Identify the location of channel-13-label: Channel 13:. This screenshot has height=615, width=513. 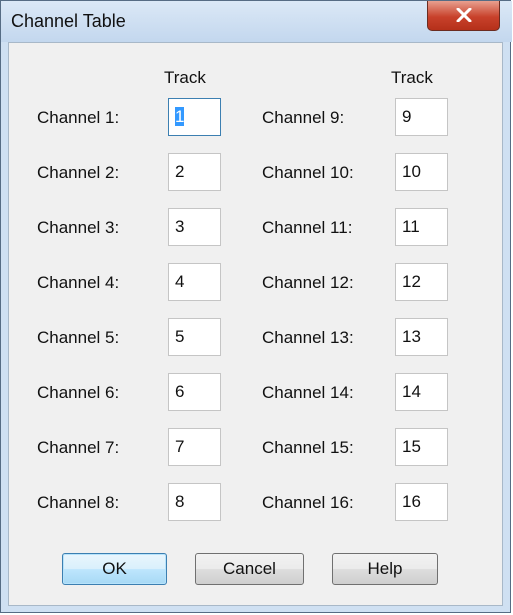
(308, 337).